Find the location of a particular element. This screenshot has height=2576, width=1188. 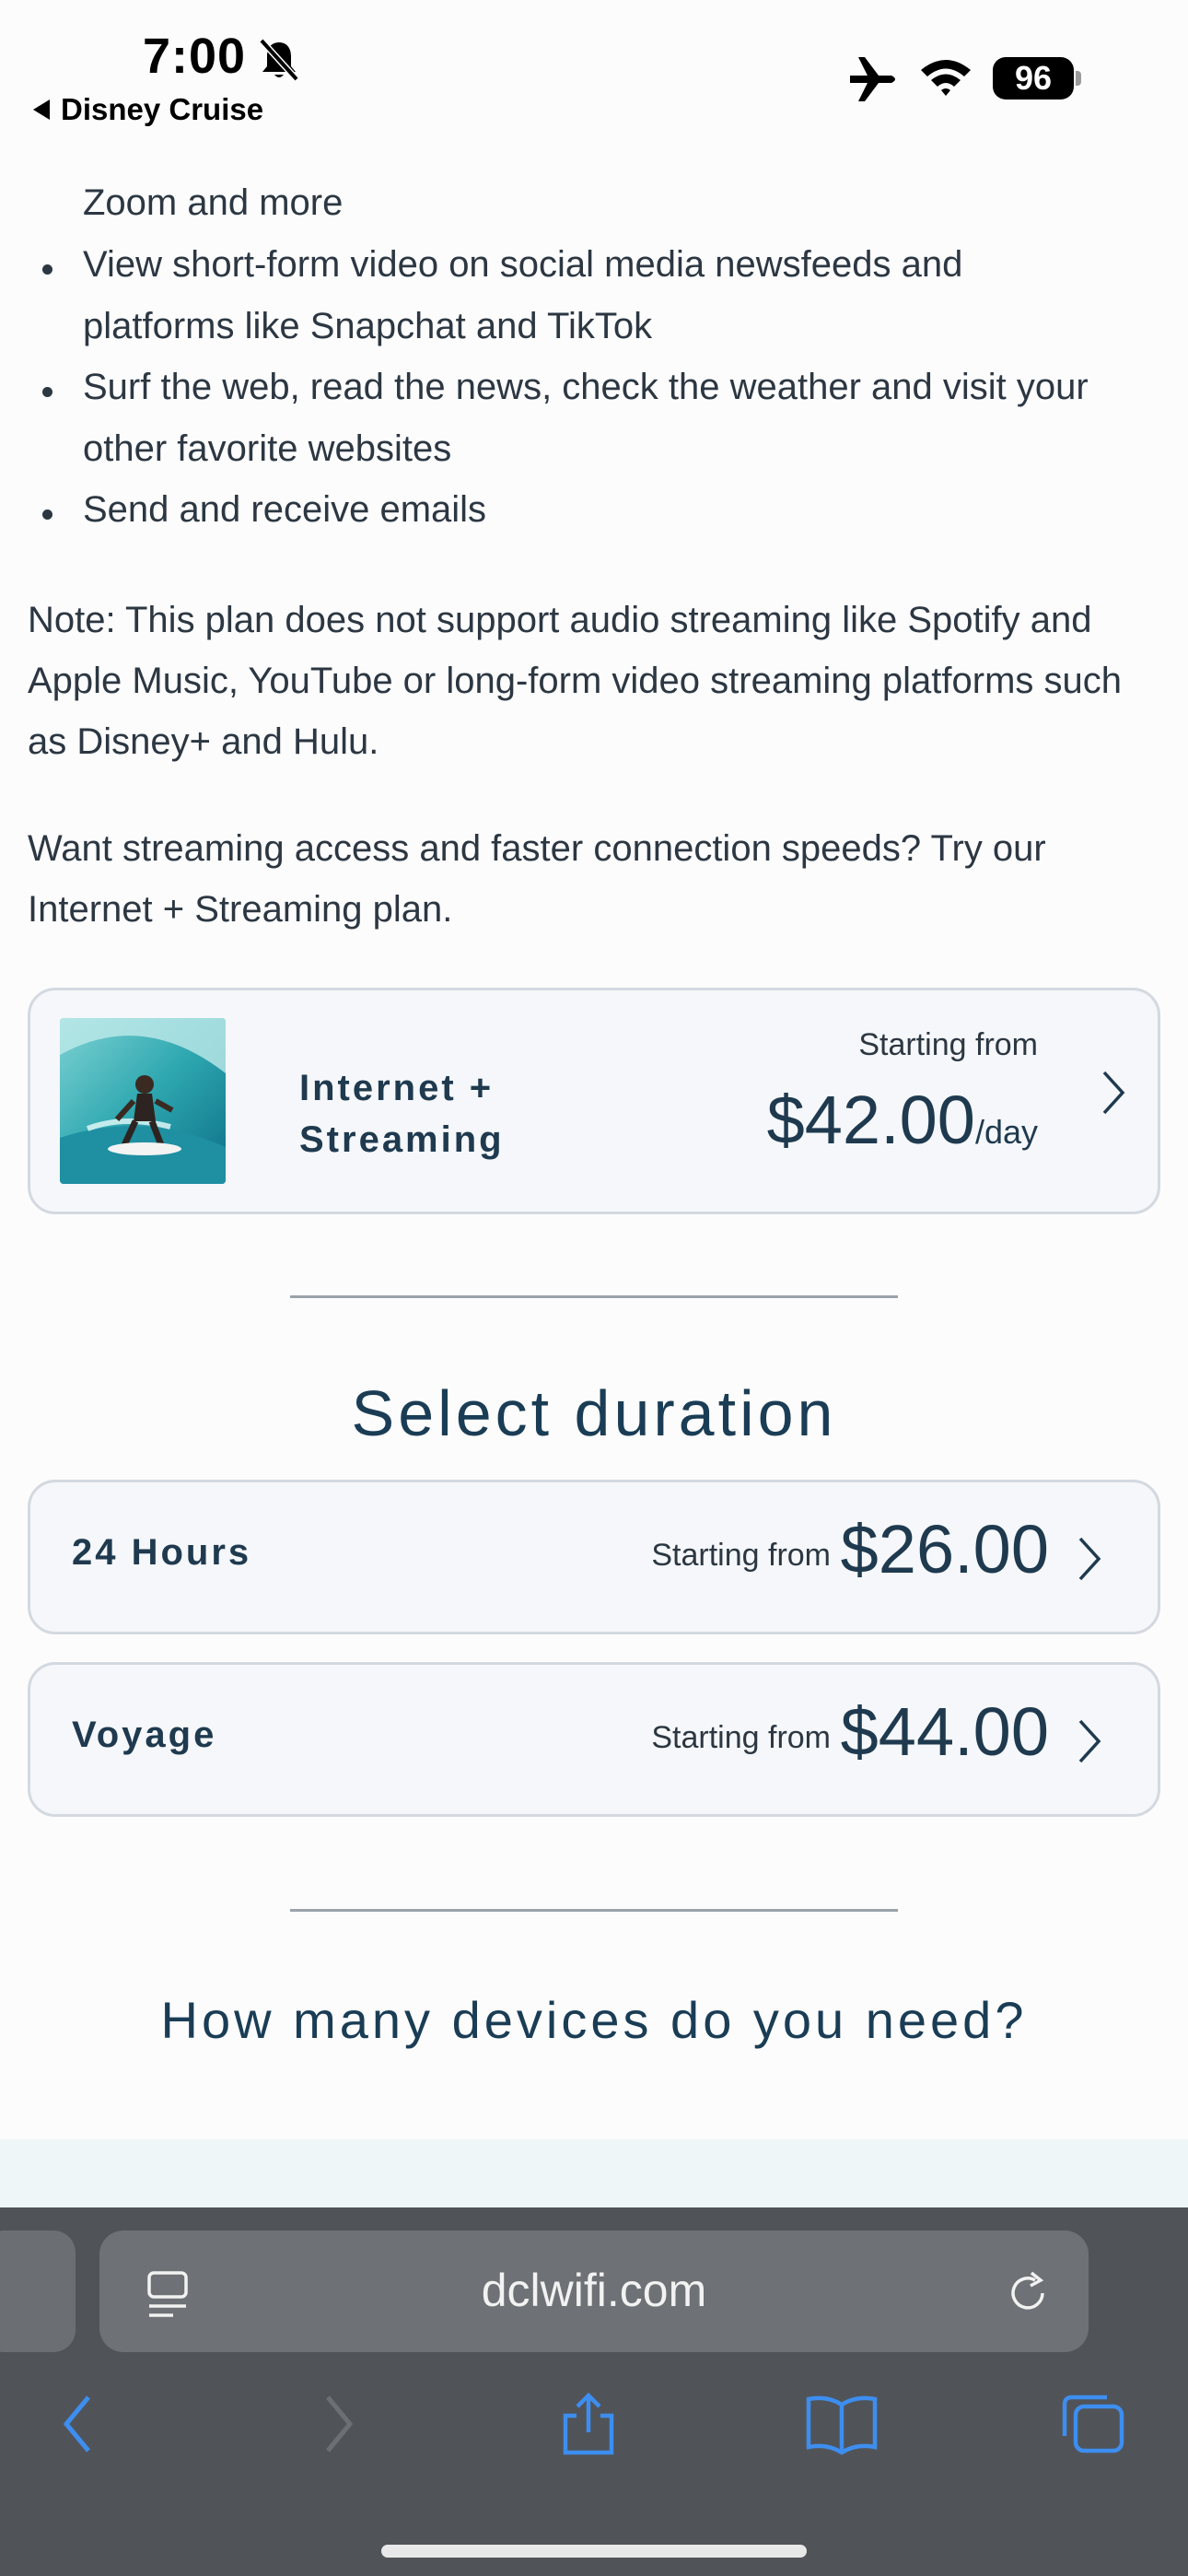

plan-name: Internet + Streaming is located at coordinates (402, 1114).